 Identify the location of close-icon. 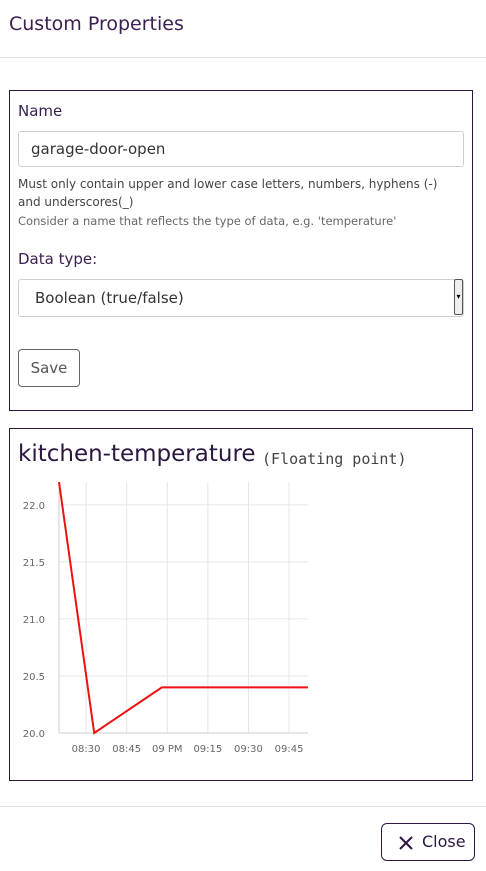
(406, 843).